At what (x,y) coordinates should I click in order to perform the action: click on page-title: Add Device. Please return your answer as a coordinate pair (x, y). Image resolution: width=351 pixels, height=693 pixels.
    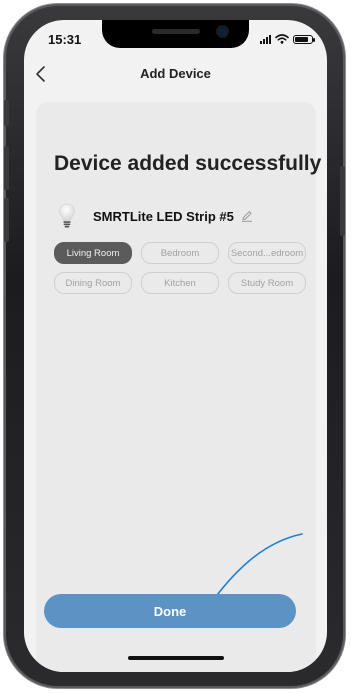
    Looking at the image, I should click on (175, 73).